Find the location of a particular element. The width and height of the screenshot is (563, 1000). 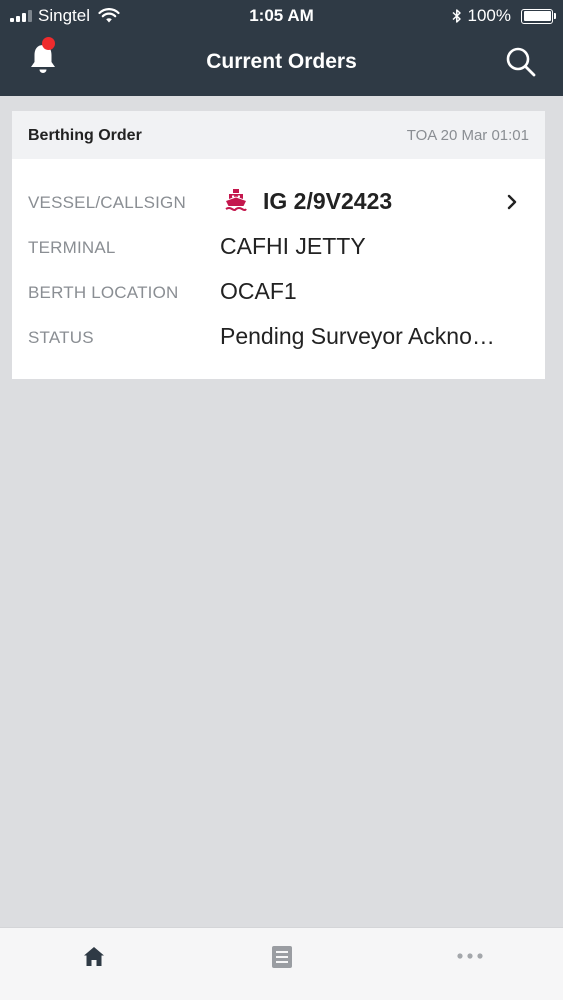

row-label: VESSEL/CALLSIGN is located at coordinates (107, 202).